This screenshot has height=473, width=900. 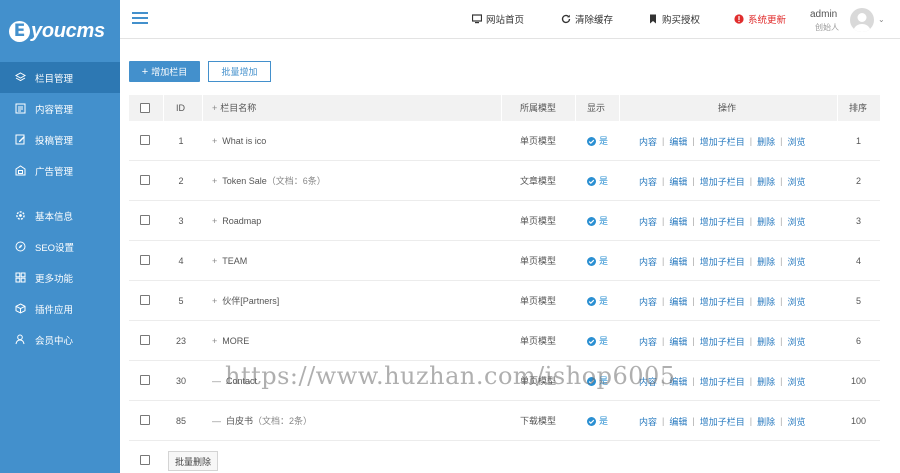 What do you see at coordinates (881, 19) in the screenshot?
I see `chevron-down-icon: ⌄` at bounding box center [881, 19].